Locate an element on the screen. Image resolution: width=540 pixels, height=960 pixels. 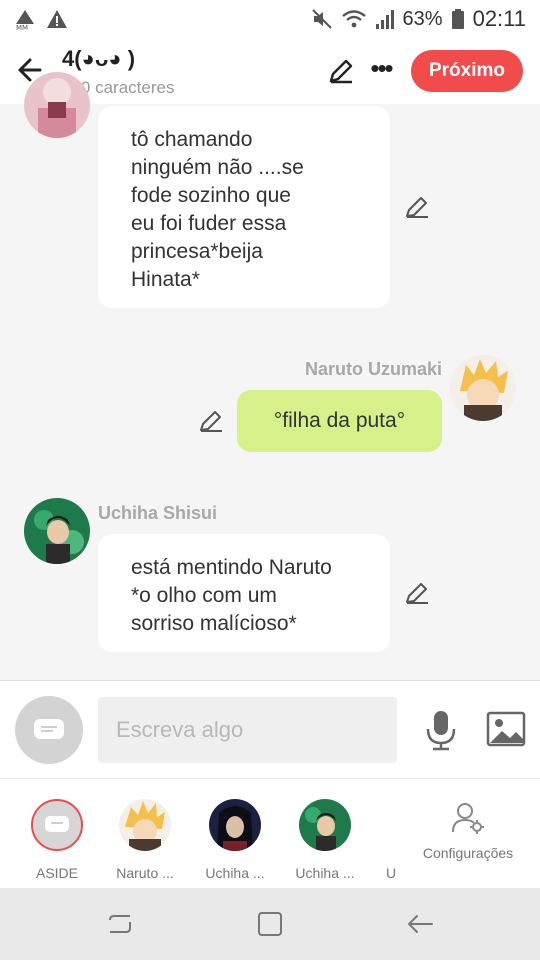
user-settings-icon is located at coordinates (468, 818).